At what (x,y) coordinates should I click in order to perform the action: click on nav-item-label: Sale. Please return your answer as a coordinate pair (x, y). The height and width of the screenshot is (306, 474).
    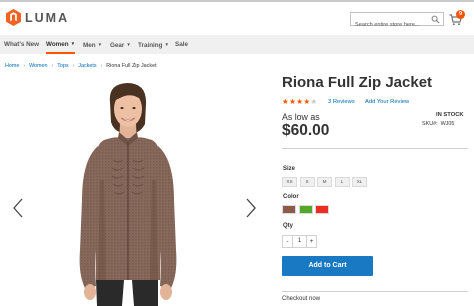
    Looking at the image, I should click on (181, 44).